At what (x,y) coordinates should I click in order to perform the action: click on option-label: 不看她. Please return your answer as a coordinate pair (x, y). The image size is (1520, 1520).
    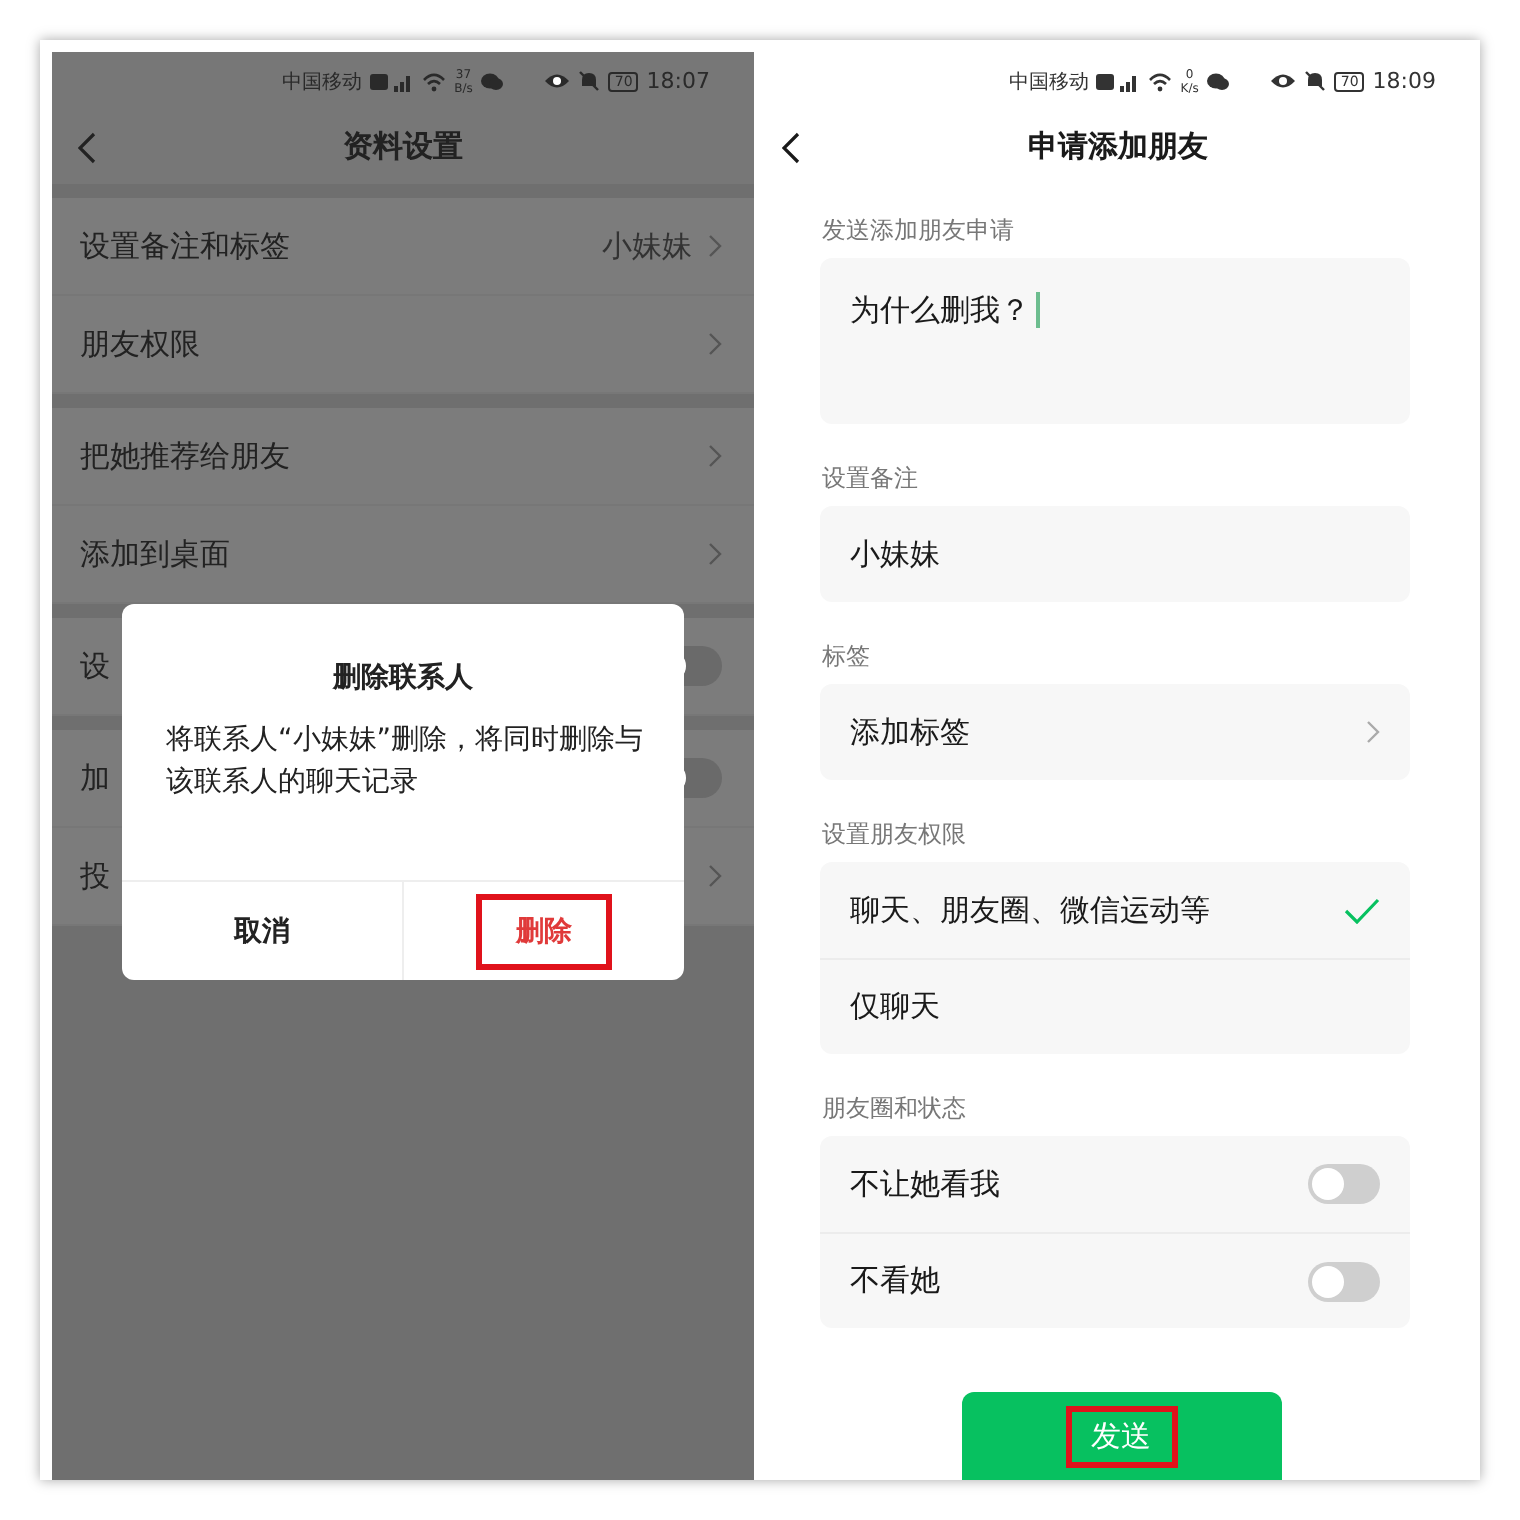
    Looking at the image, I should click on (895, 1281).